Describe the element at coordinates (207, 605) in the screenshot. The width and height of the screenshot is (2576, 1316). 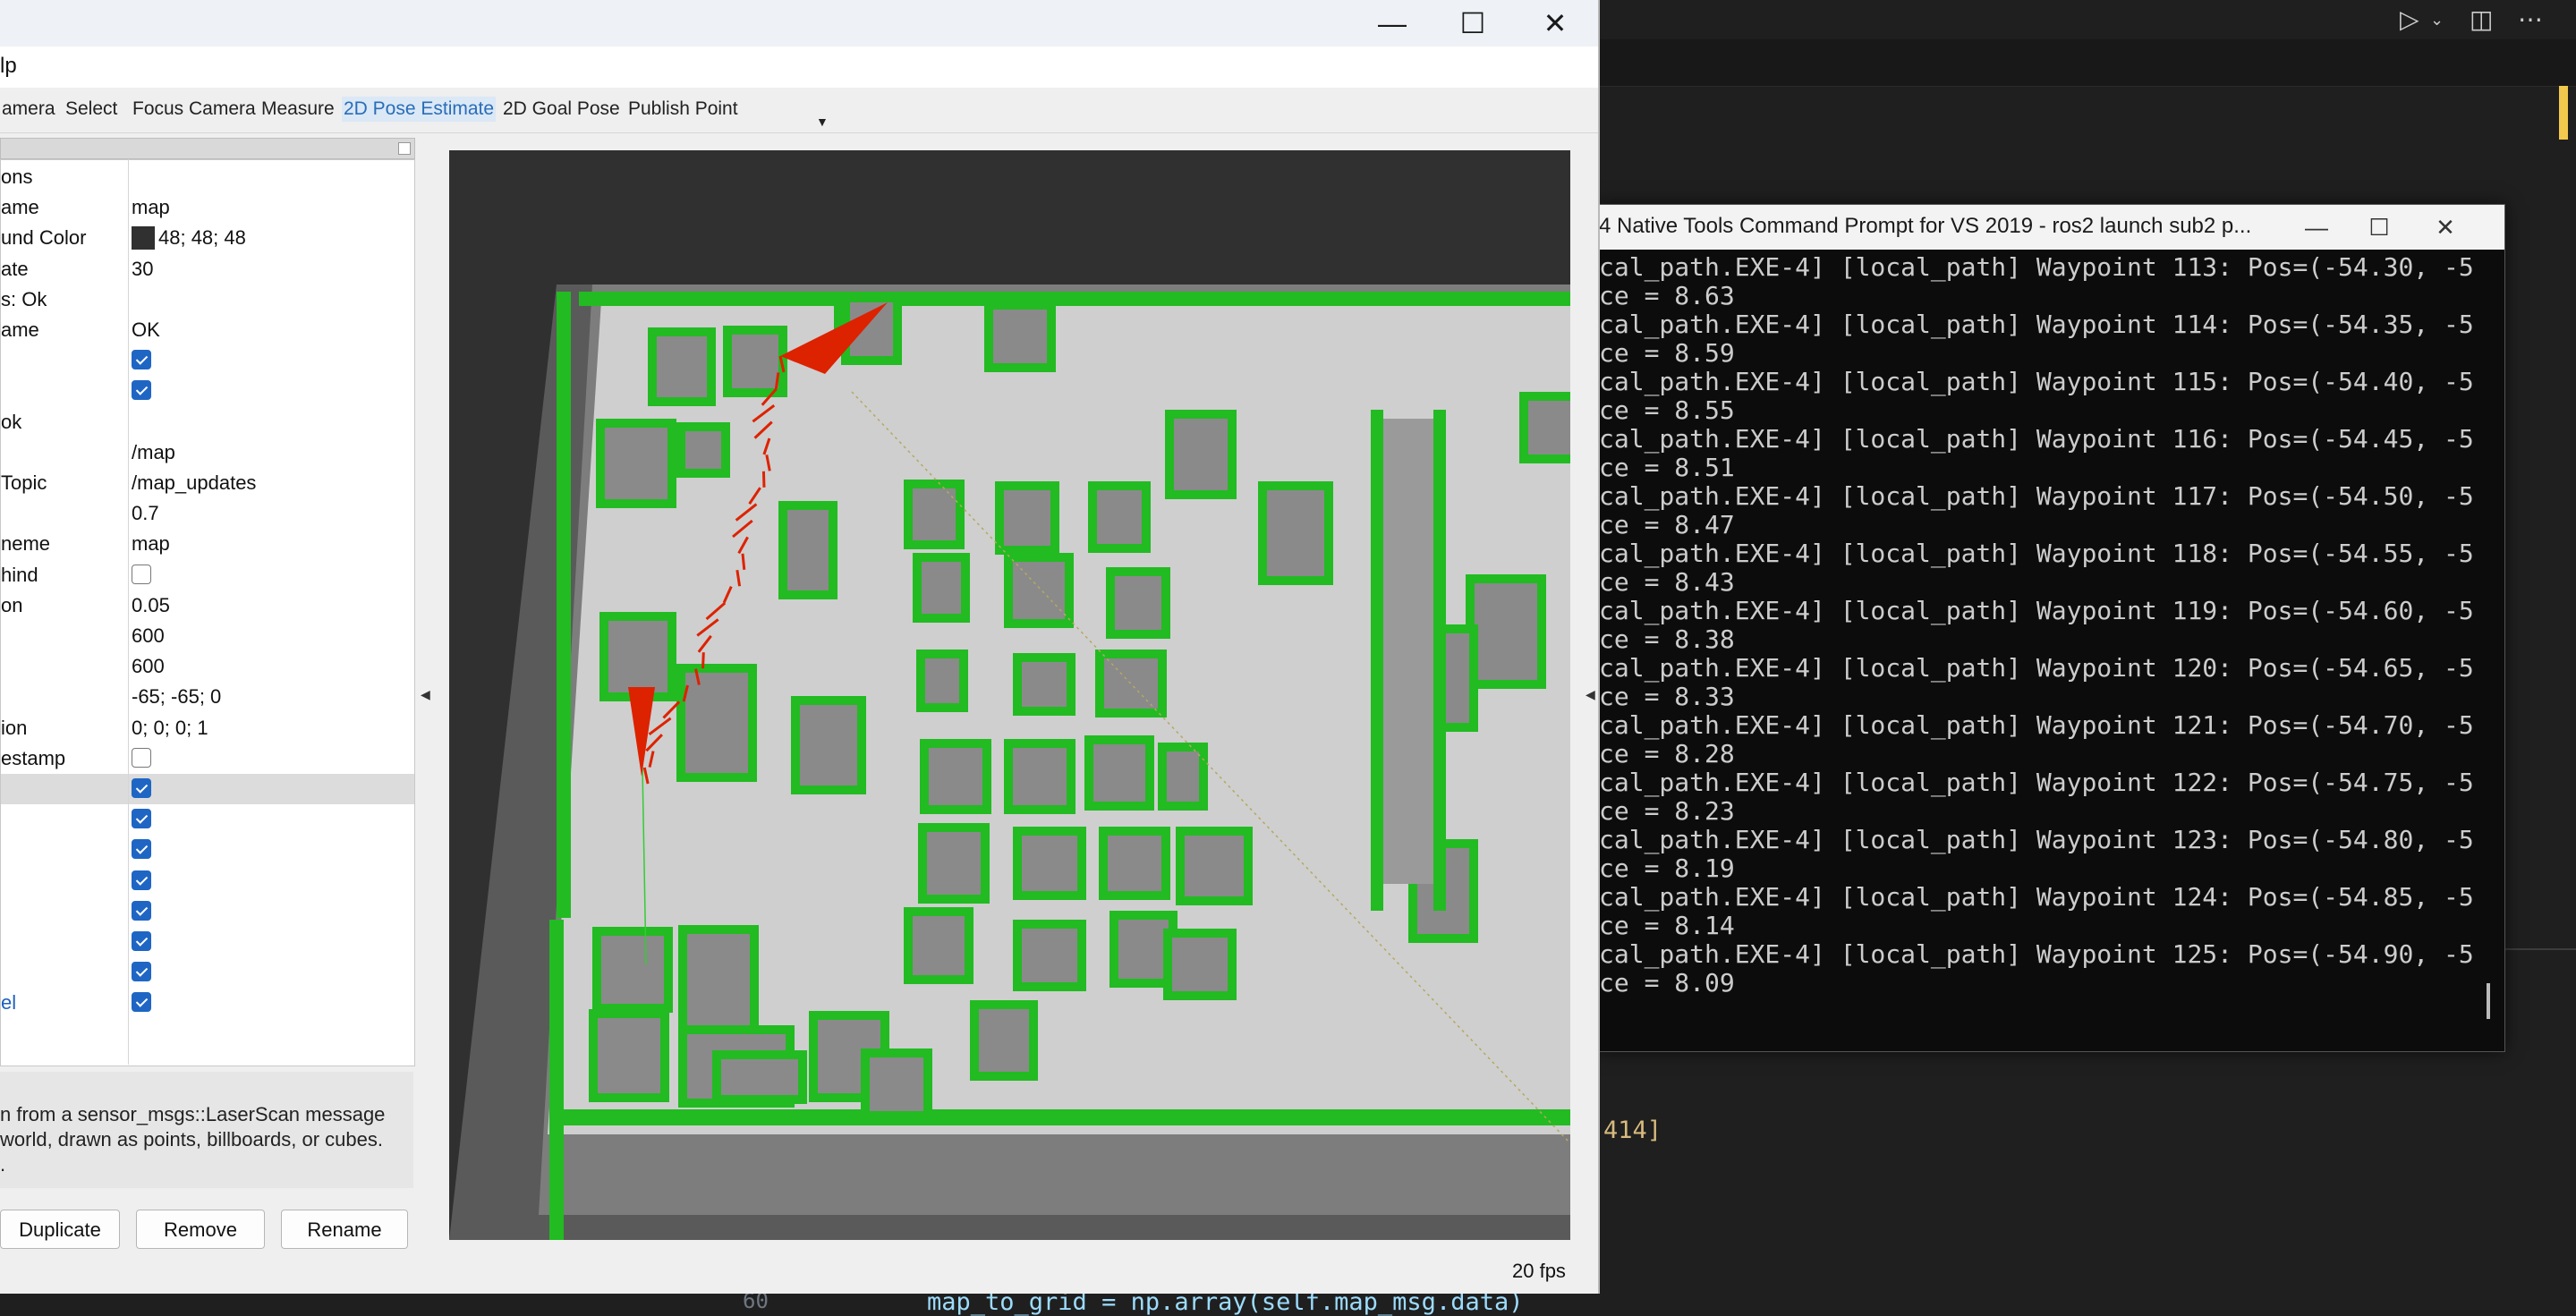
I see `property-row: on 0.05` at that location.